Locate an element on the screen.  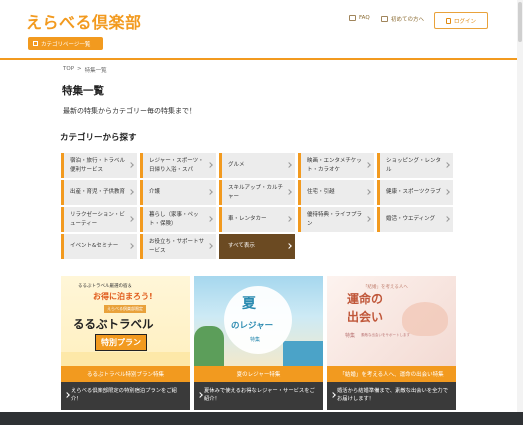
breadcrumb-home: TOP is located at coordinates (68, 70).